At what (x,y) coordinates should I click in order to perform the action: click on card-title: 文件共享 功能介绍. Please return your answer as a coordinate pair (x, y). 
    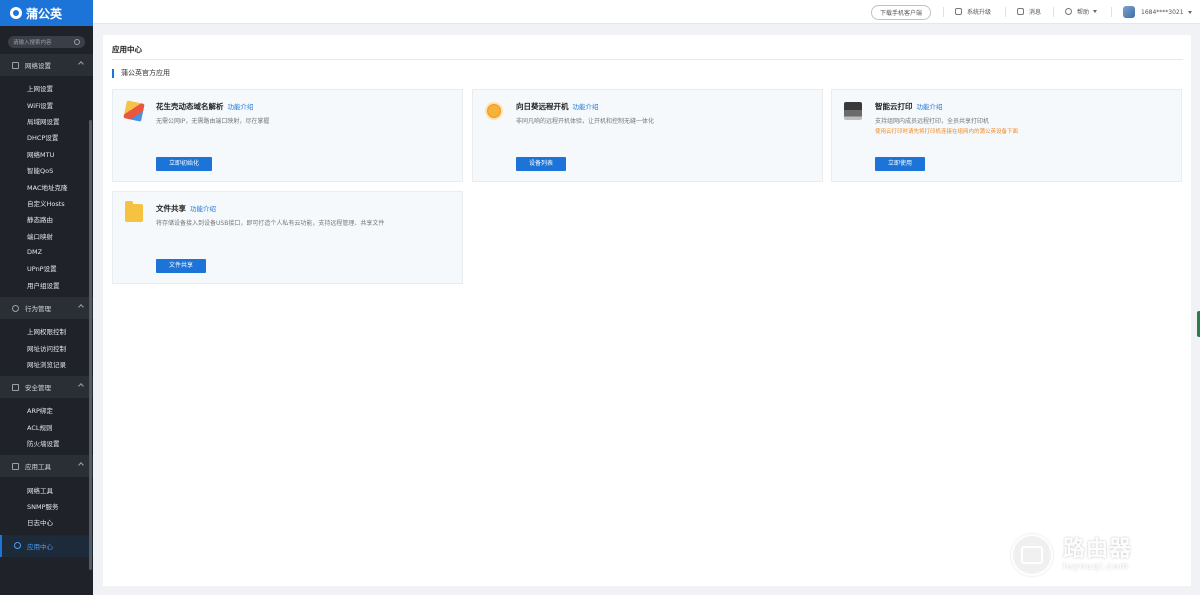
    Looking at the image, I should click on (186, 208).